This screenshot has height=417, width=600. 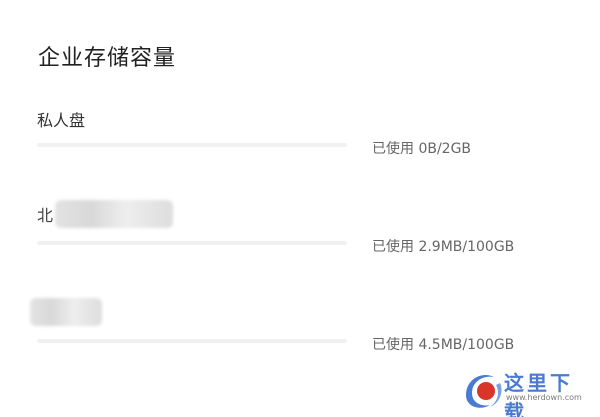 What do you see at coordinates (544, 397) in the screenshot?
I see `watermark-url: www.herdown.com` at bounding box center [544, 397].